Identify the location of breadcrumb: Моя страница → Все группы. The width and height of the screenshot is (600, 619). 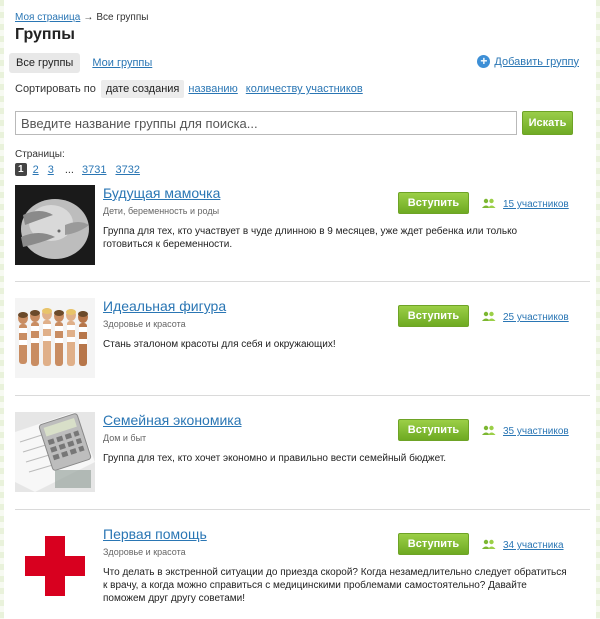
(81, 17).